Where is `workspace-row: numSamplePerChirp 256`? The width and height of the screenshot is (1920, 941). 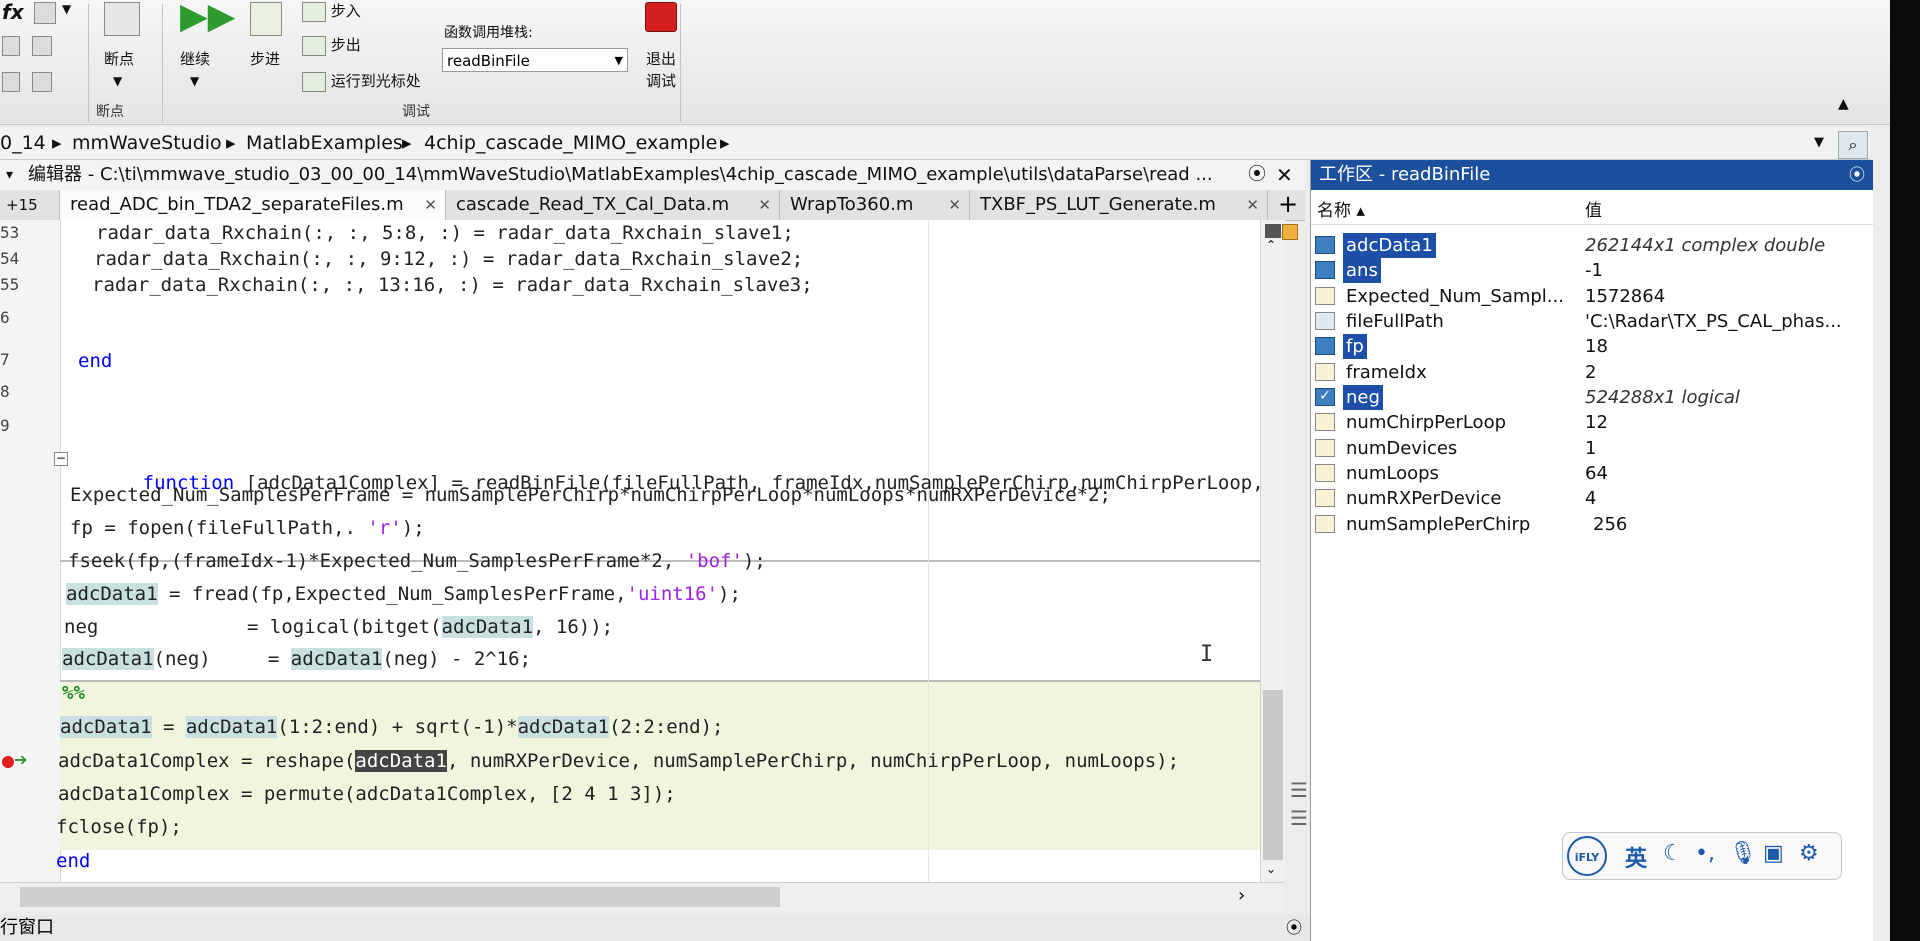
workspace-row: numSamplePerChirp 256 is located at coordinates (1592, 524).